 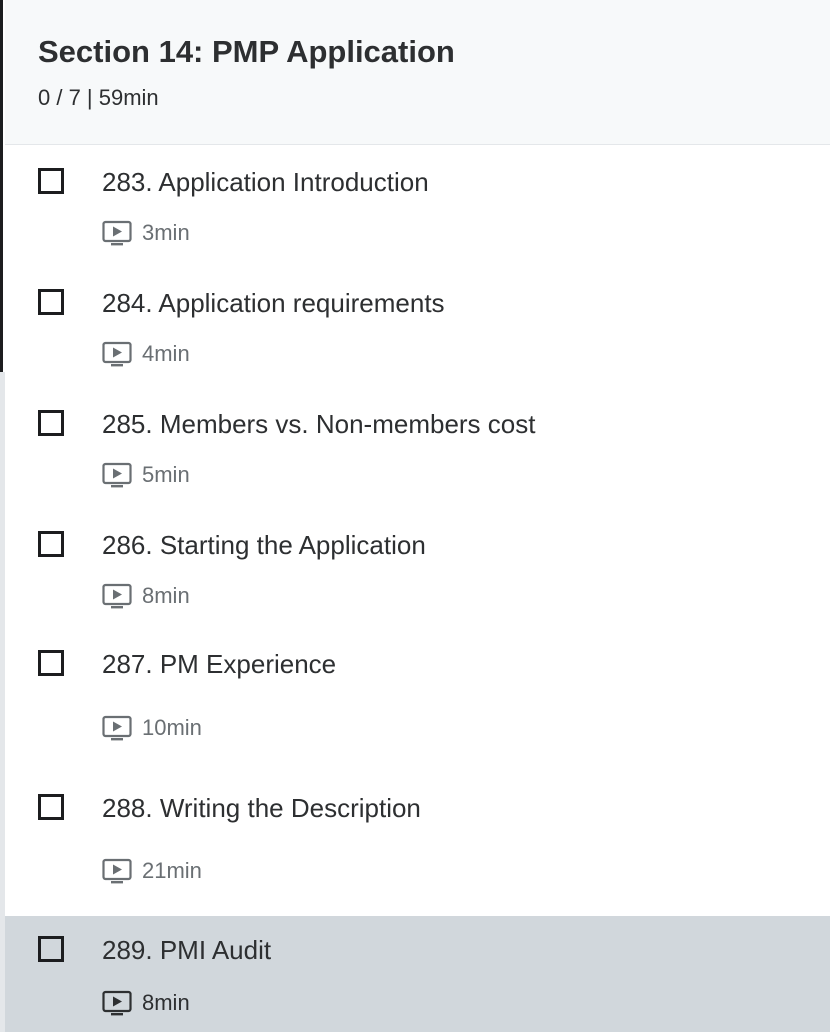 I want to click on lecture-meta: 10min, so click(x=152, y=728).